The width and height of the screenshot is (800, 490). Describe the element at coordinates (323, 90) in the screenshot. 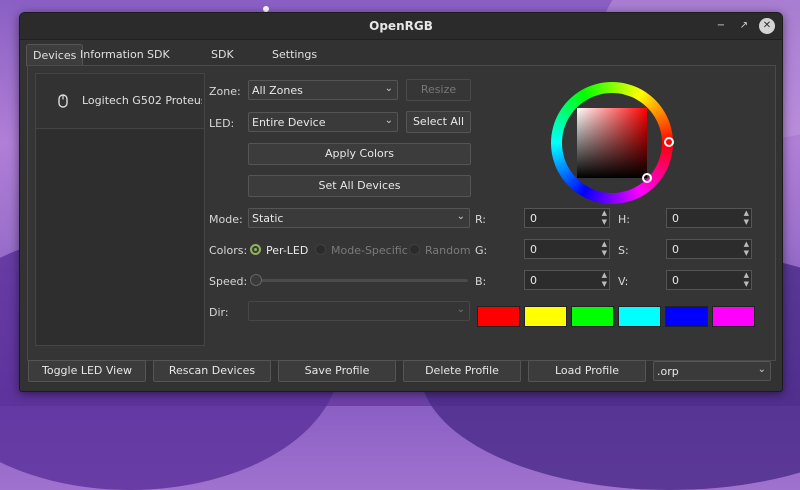

I see `zone-dropdown: All Zones ⌄` at that location.